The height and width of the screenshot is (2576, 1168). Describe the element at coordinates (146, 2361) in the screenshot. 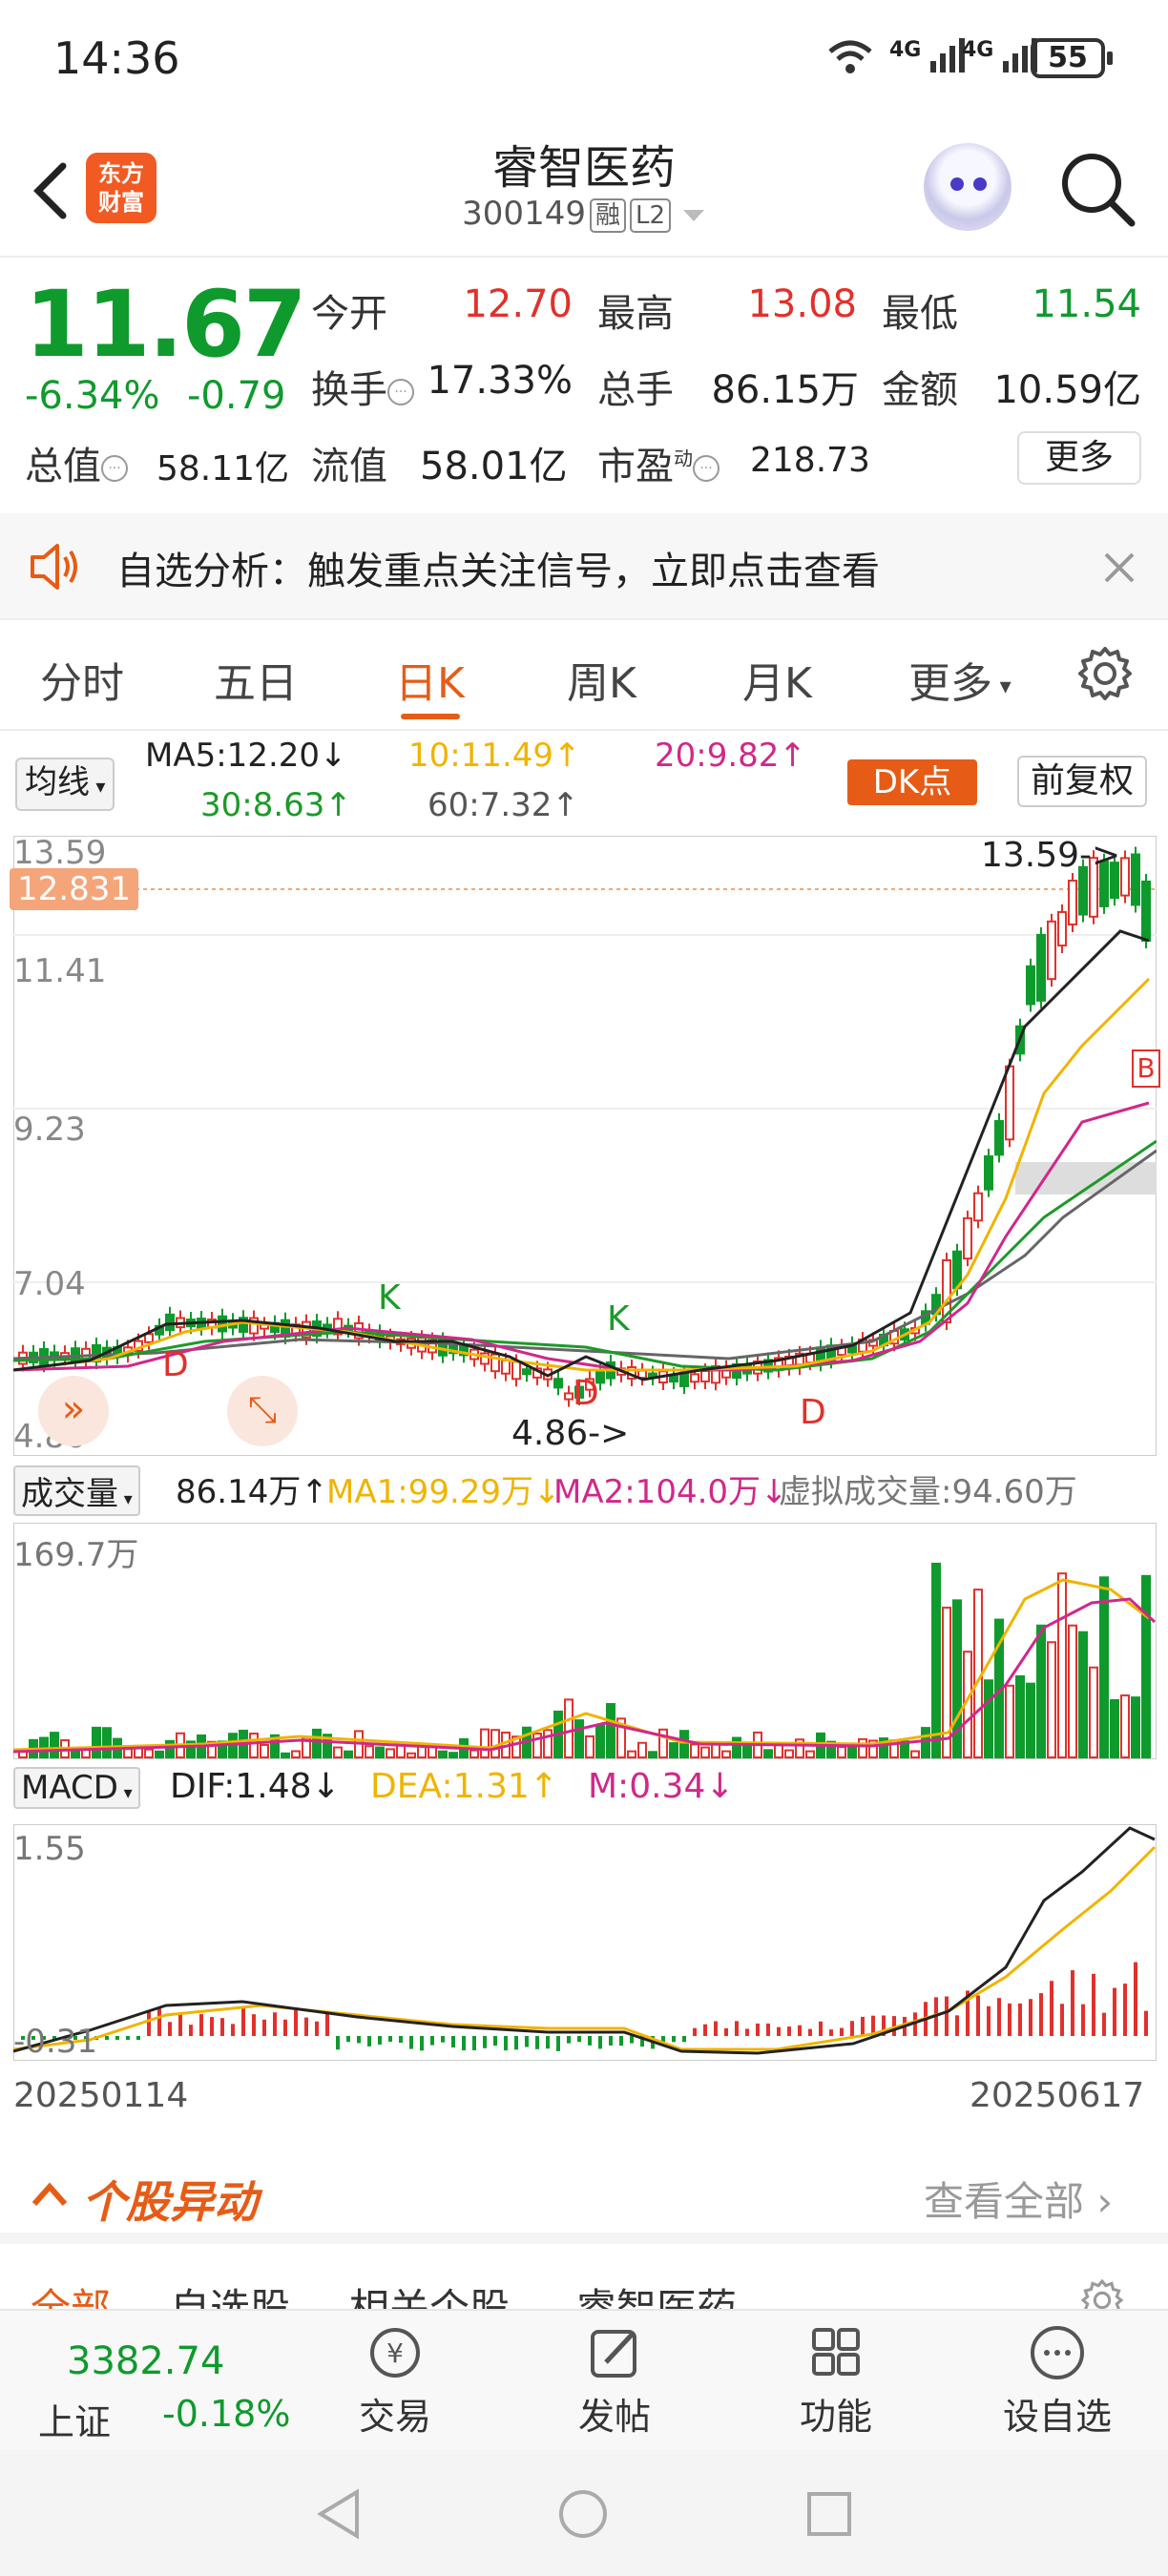

I see `index-value: 3382.74` at that location.